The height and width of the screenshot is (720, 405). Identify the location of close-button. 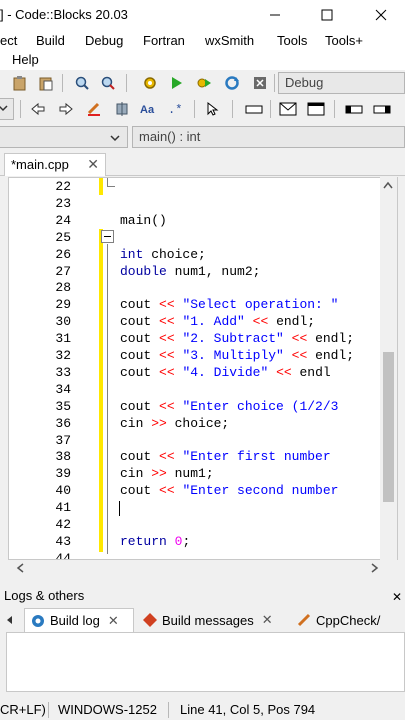
(381, 15).